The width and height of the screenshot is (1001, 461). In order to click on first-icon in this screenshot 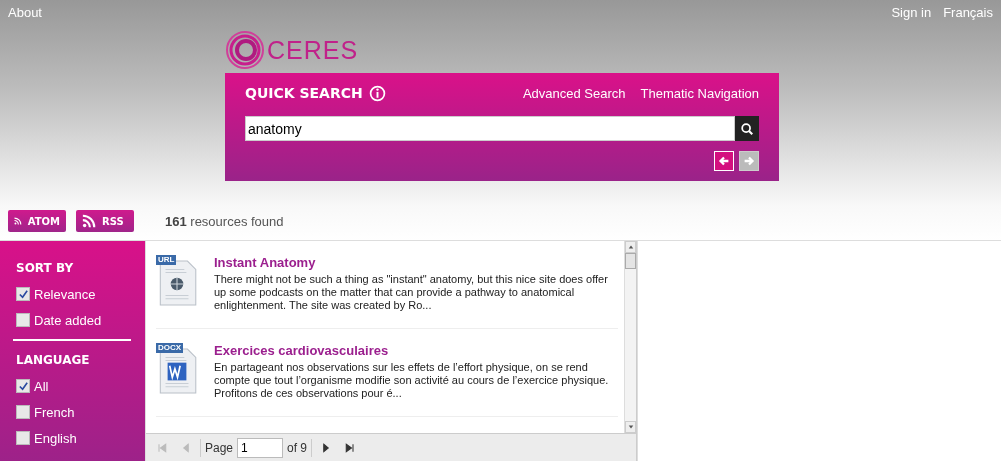, I will do `click(162, 448)`.